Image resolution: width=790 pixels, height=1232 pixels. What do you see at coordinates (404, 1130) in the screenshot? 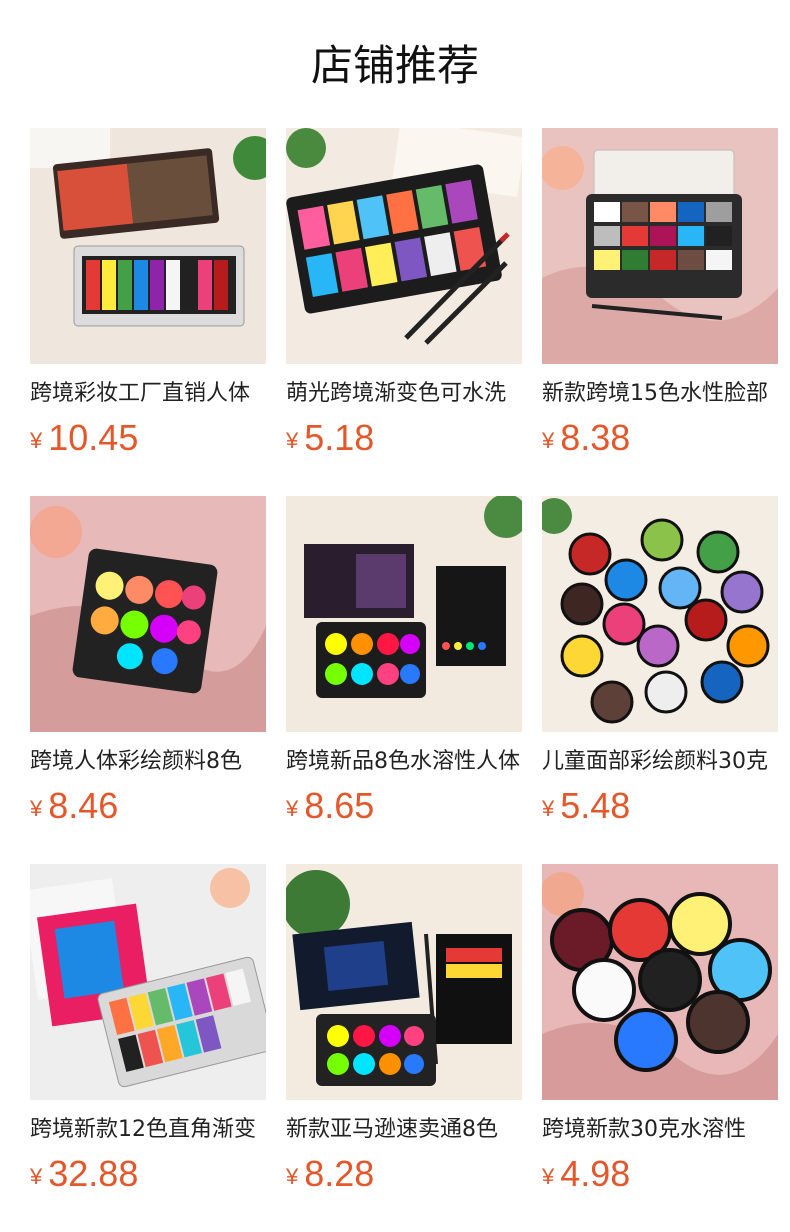
I see `product-name: 新款亚马逊速卖通8色` at bounding box center [404, 1130].